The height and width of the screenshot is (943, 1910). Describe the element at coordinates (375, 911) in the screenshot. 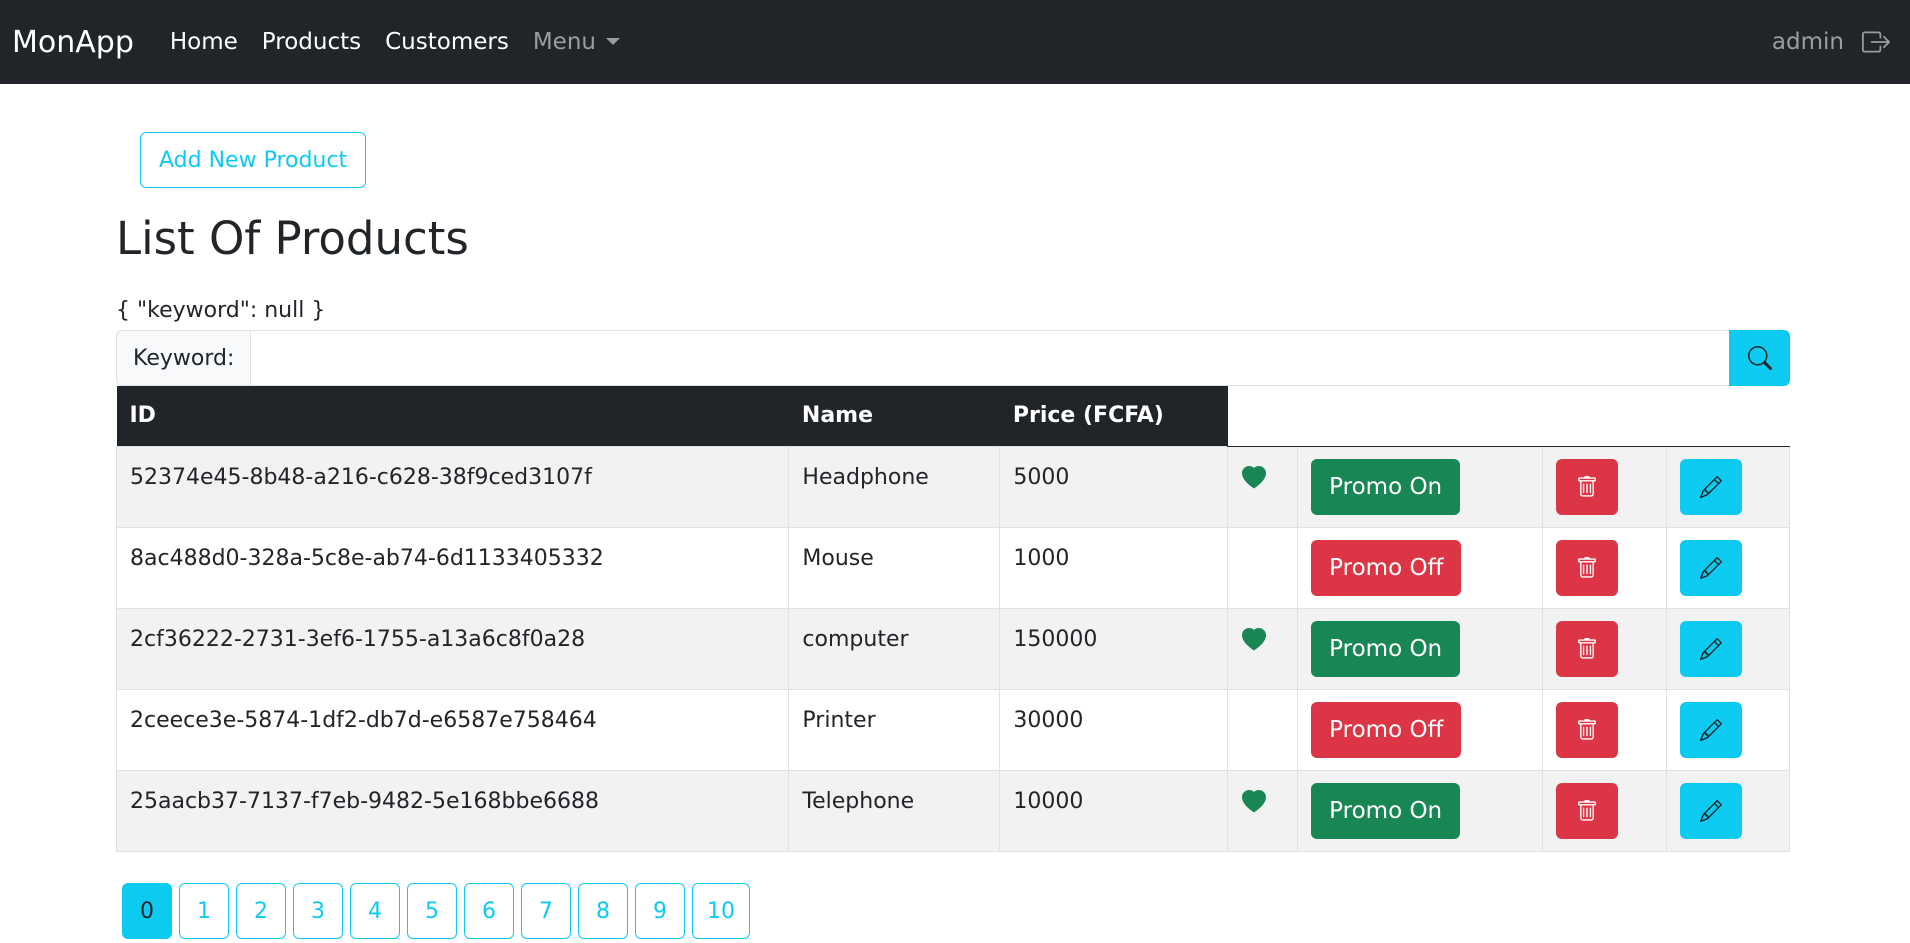

I see `page-button: 4` at that location.